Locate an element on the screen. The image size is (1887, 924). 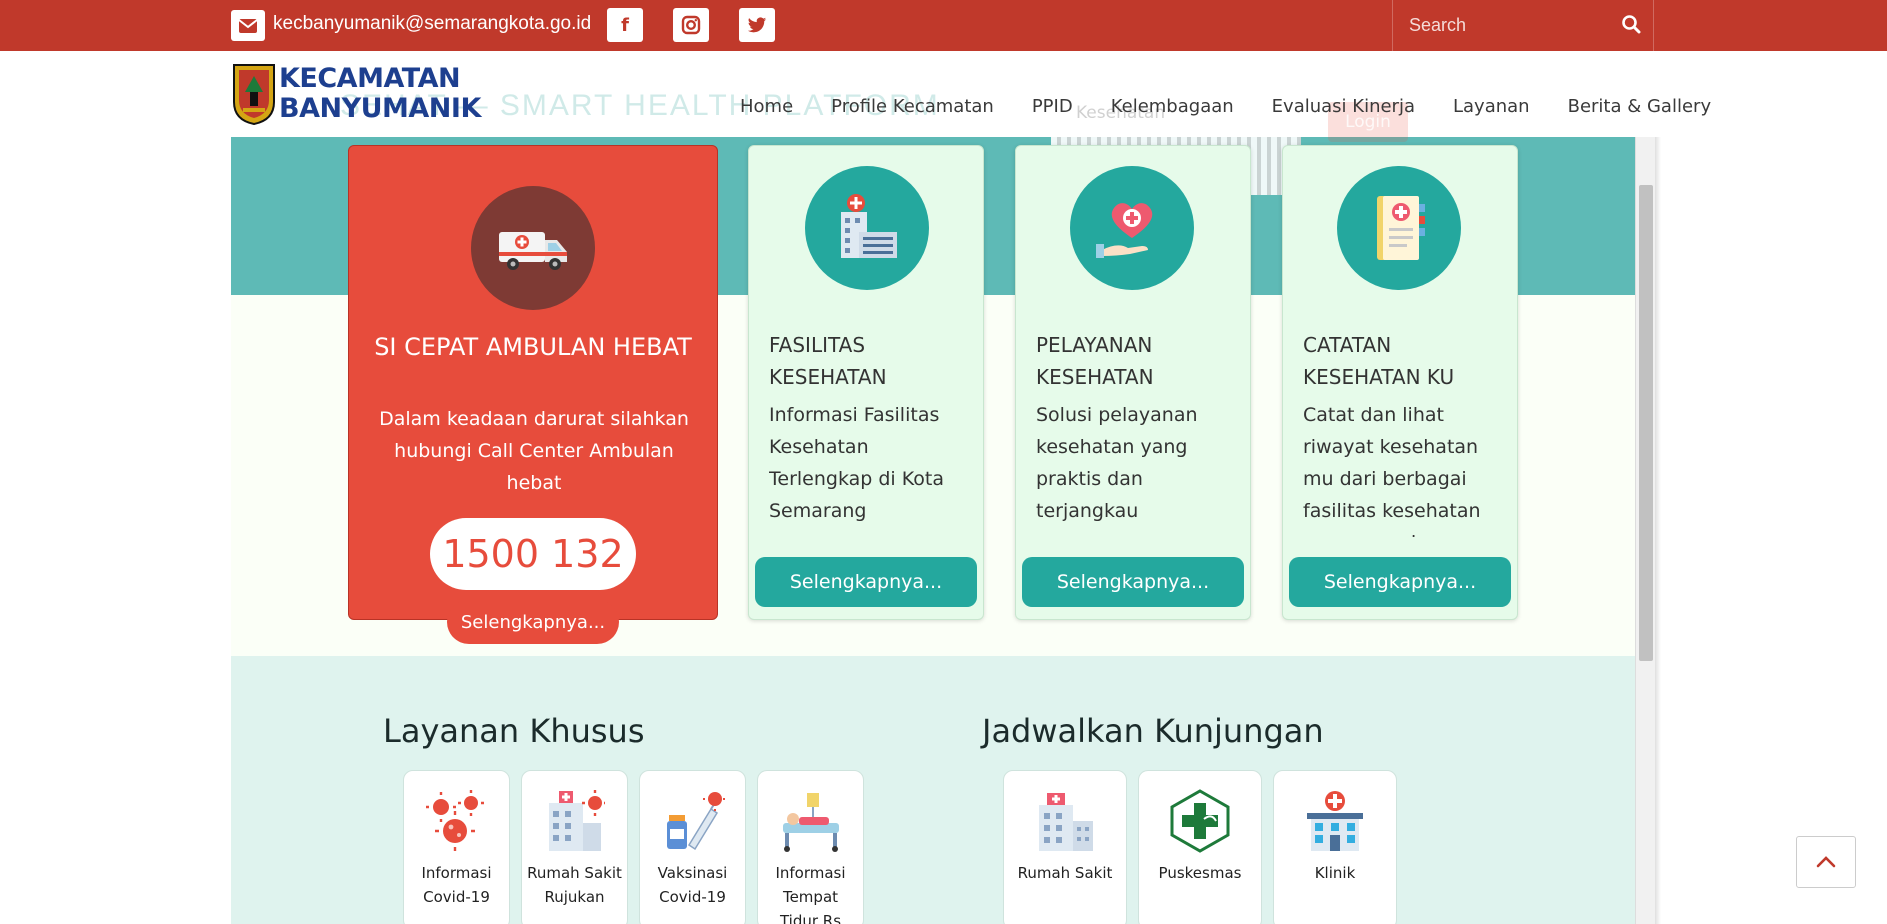
page-scrollbar is located at coordinates (1645, 530).